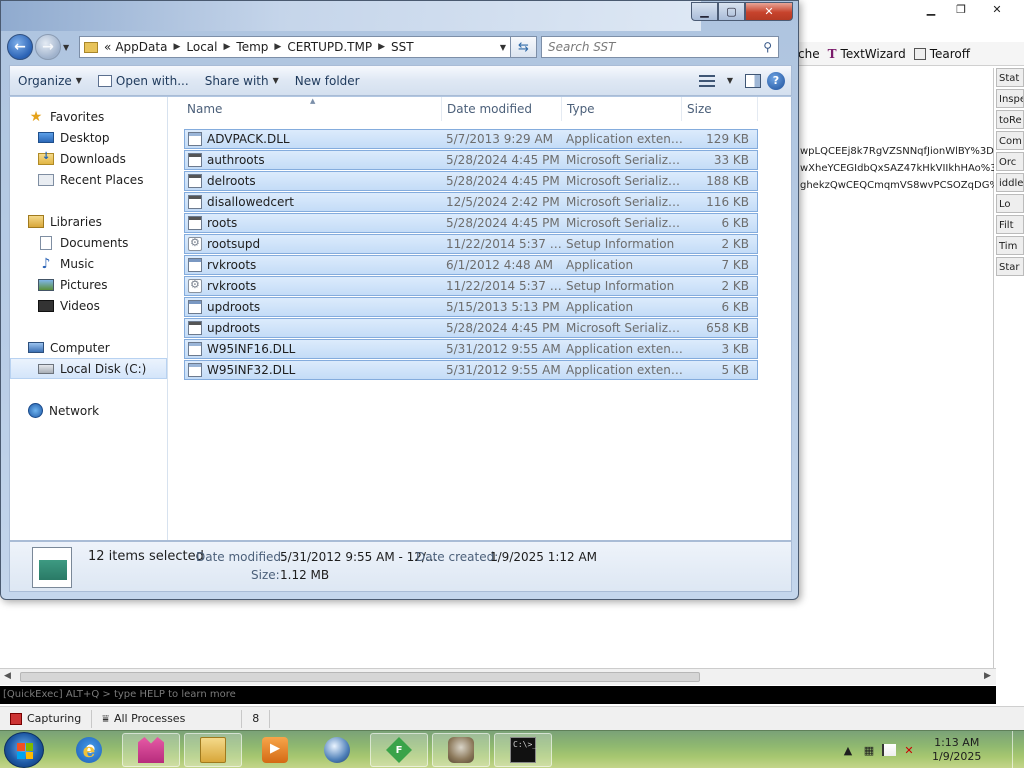 The height and width of the screenshot is (768, 1024). Describe the element at coordinates (1010, 77) in the screenshot. I see `tab-statistics: Stat` at that location.